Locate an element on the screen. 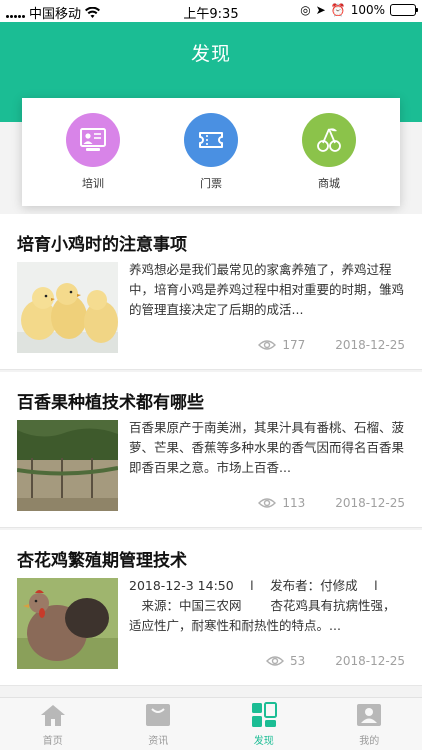 The image size is (422, 750). status-right: ◎ ➤ ⏰ 100% is located at coordinates (359, 10).